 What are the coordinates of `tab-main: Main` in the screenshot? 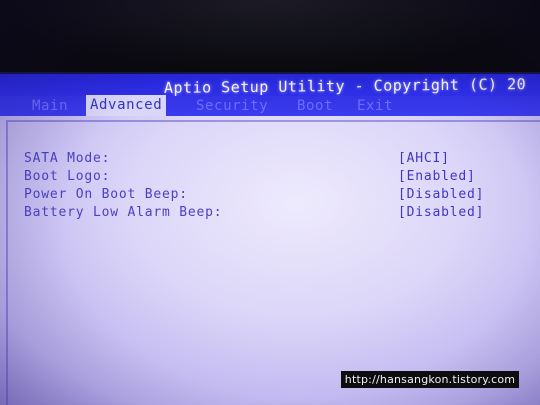 It's located at (50, 106).